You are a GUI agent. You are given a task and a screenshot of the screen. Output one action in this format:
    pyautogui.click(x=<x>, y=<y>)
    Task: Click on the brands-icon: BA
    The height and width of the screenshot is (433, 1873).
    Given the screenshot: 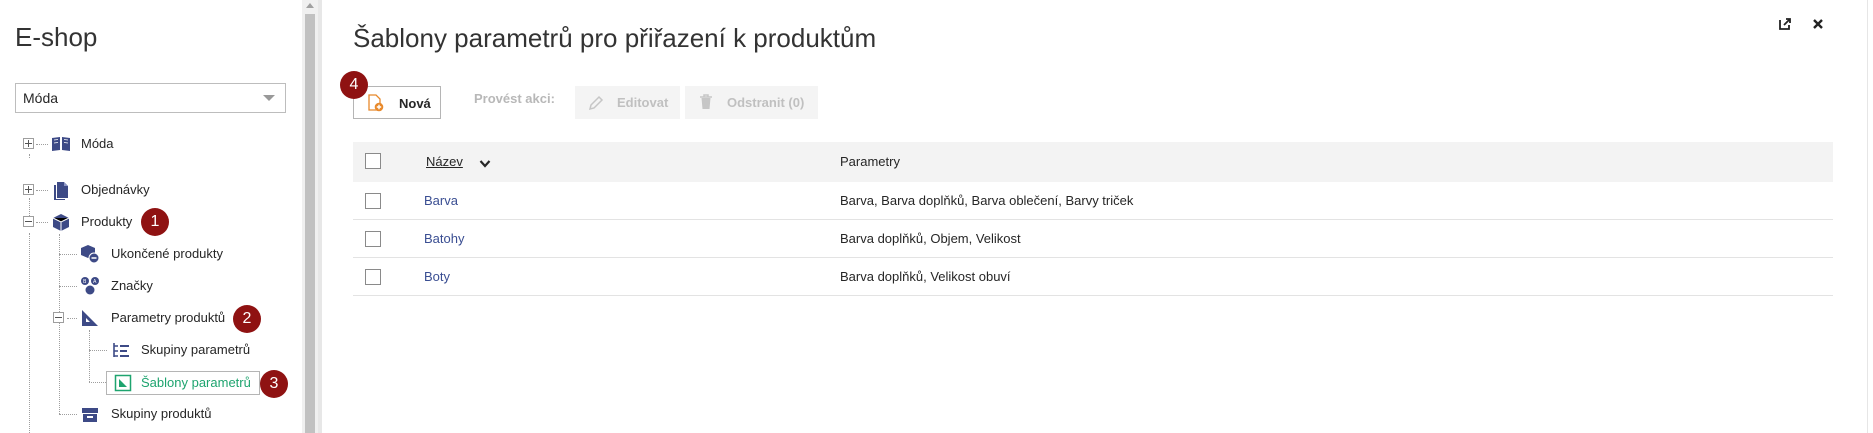 What is the action you would take?
    pyautogui.click(x=90, y=286)
    